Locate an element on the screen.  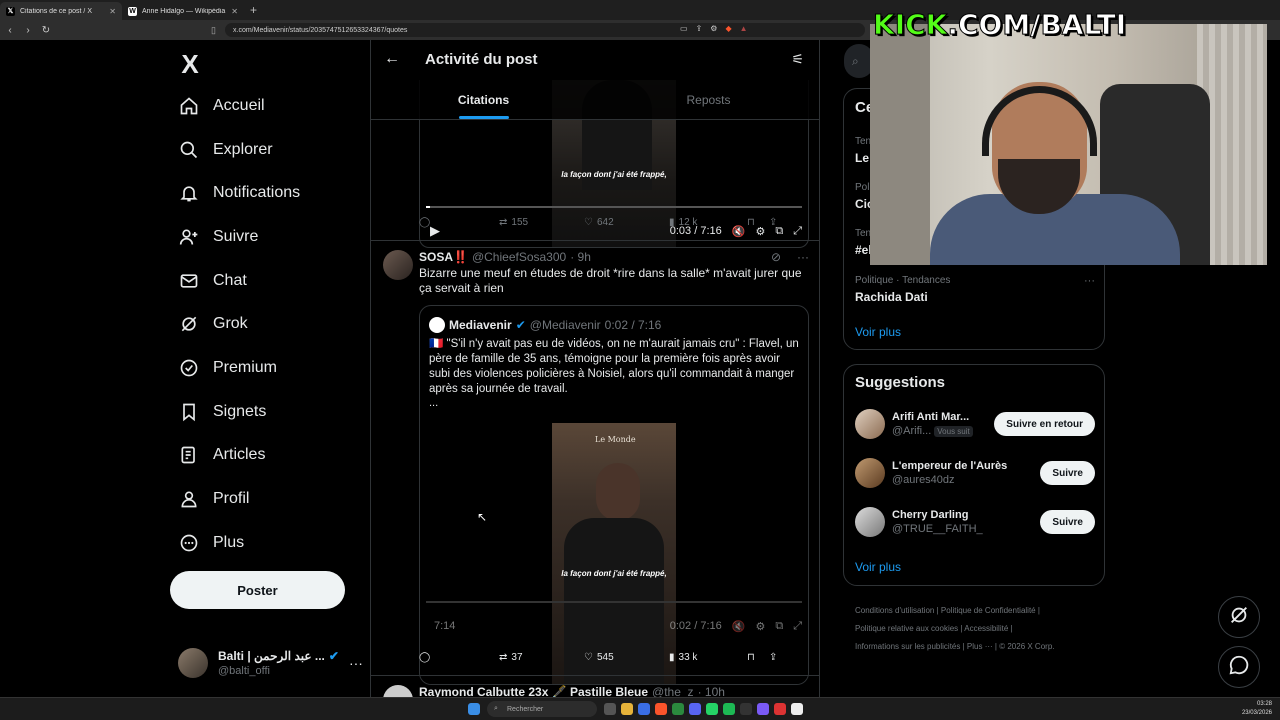
reload-icon: ↻ is located at coordinates (46, 30).